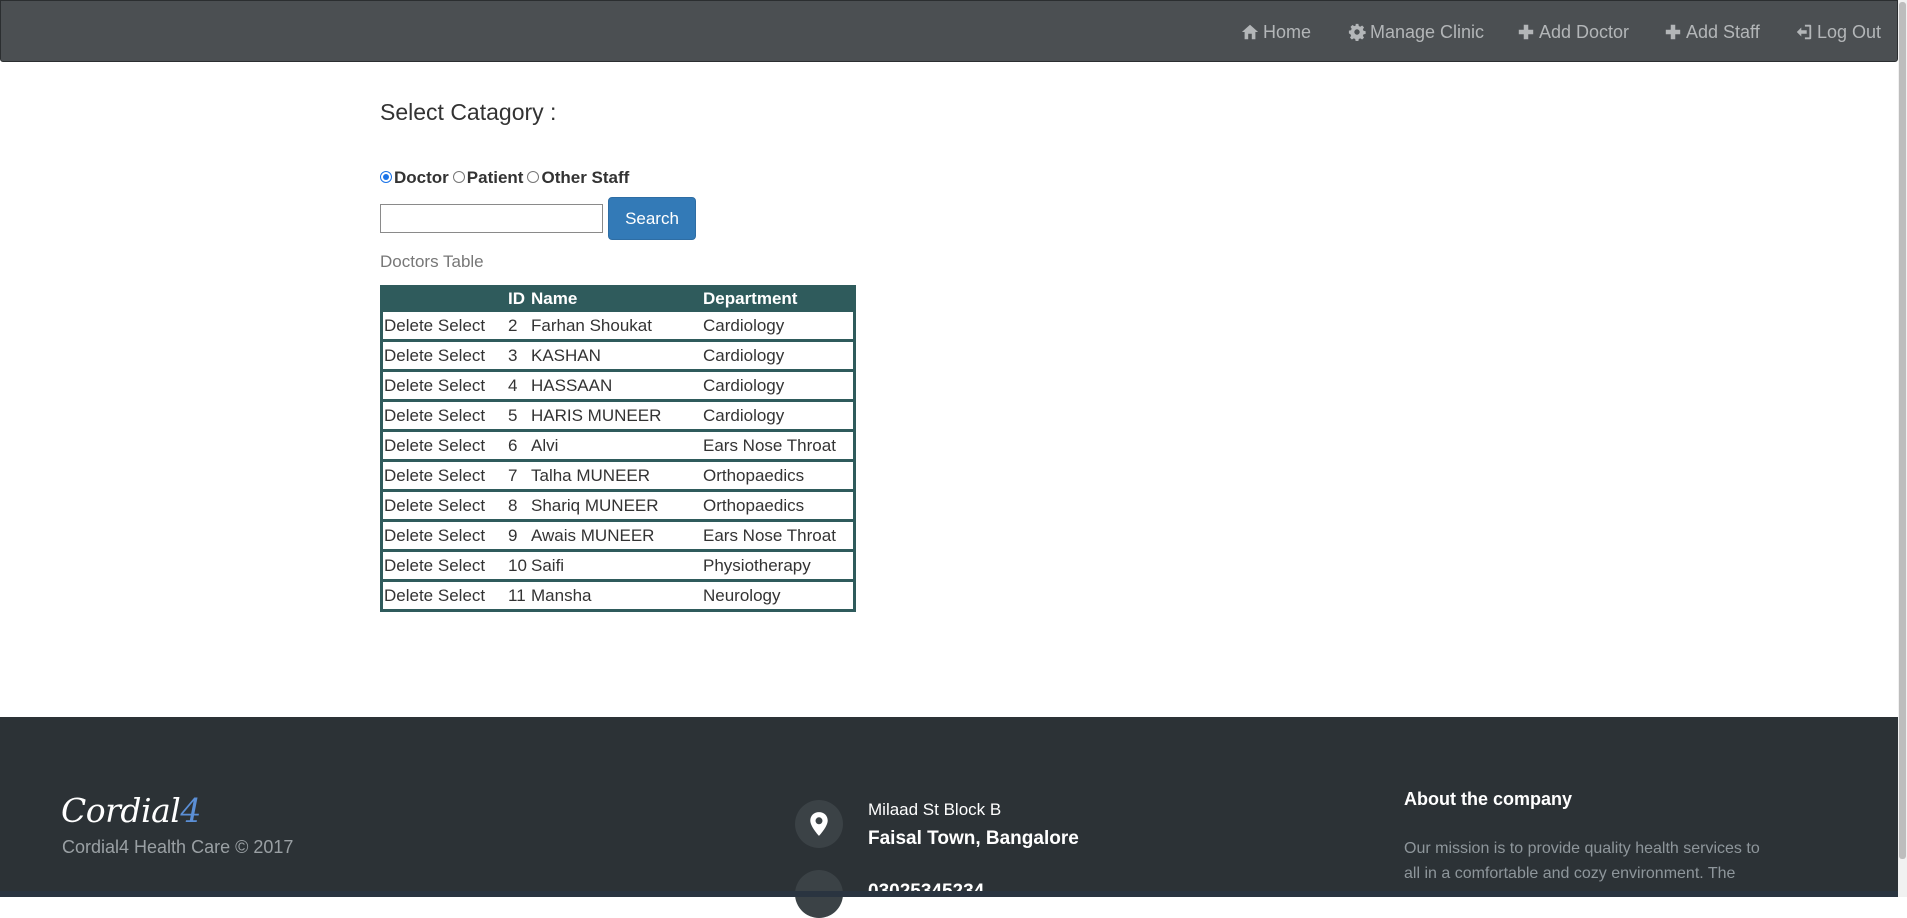 This screenshot has width=1907, height=918. What do you see at coordinates (190, 810) in the screenshot?
I see `logo-accent: 4` at bounding box center [190, 810].